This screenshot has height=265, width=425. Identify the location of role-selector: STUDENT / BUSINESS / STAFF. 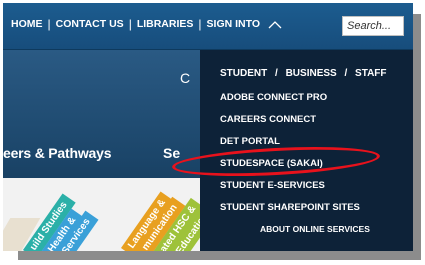
(303, 73).